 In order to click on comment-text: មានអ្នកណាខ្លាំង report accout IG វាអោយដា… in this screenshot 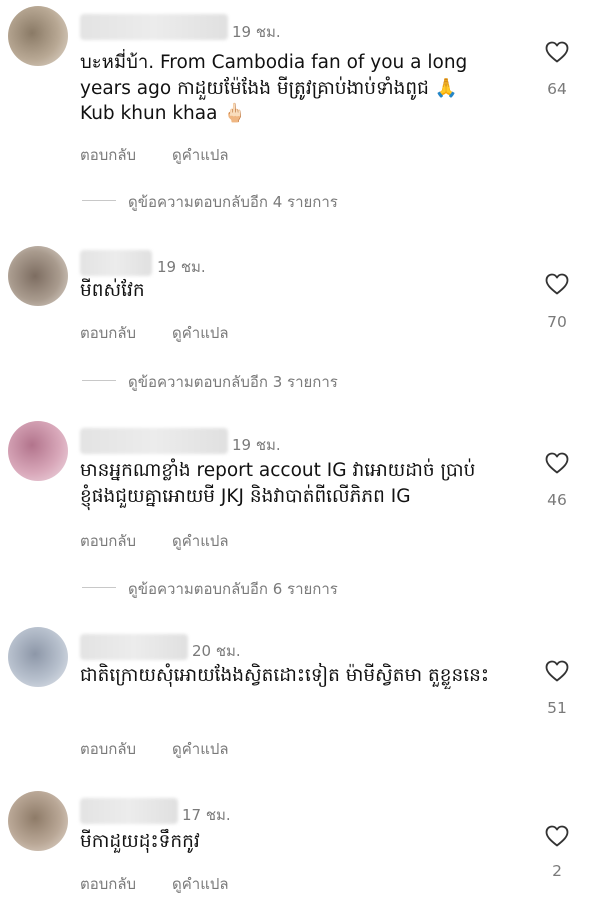, I will do `click(278, 483)`.